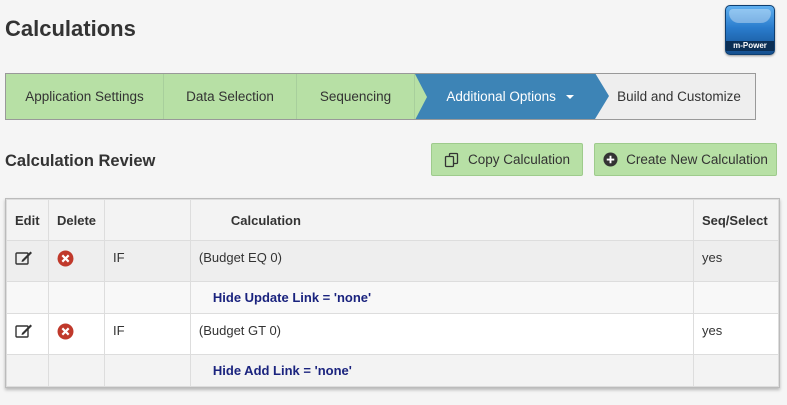  Describe the element at coordinates (519, 159) in the screenshot. I see `copy-calculation-label: Copy Calculation` at that location.